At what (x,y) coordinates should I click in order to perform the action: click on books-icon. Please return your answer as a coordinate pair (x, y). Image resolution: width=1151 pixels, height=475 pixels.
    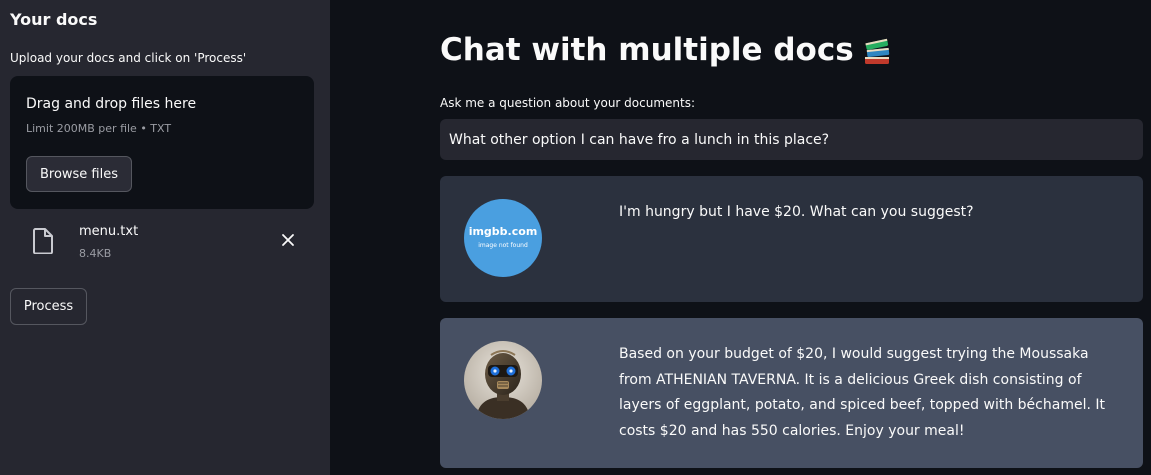
    Looking at the image, I should click on (876, 51).